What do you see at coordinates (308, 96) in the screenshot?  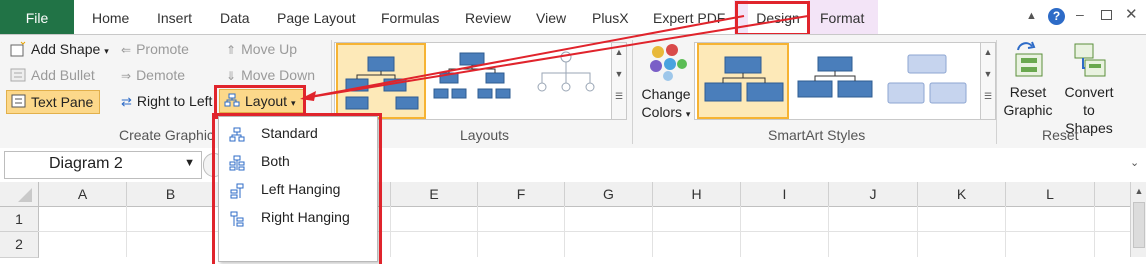 I see `annotation-arrowhead` at bounding box center [308, 96].